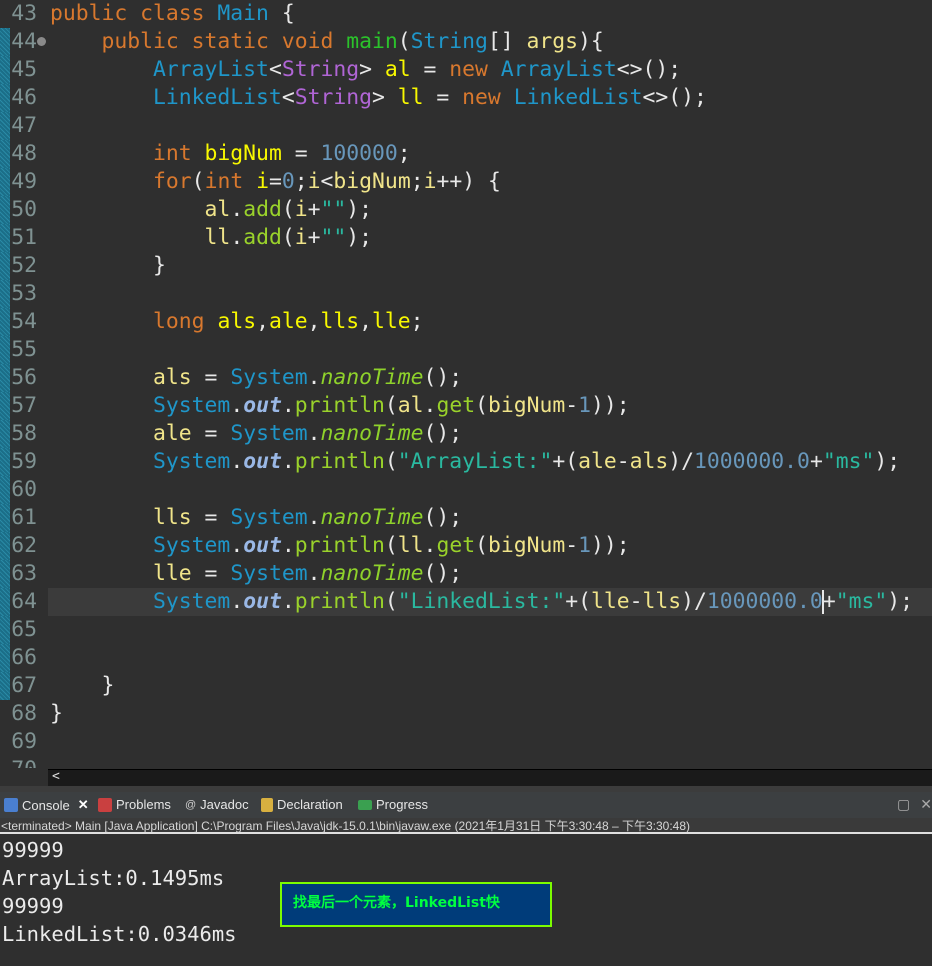 This screenshot has width=932, height=966. What do you see at coordinates (466, 434) in the screenshot?
I see `code-line: 58 ale = System.nanoTime();` at bounding box center [466, 434].